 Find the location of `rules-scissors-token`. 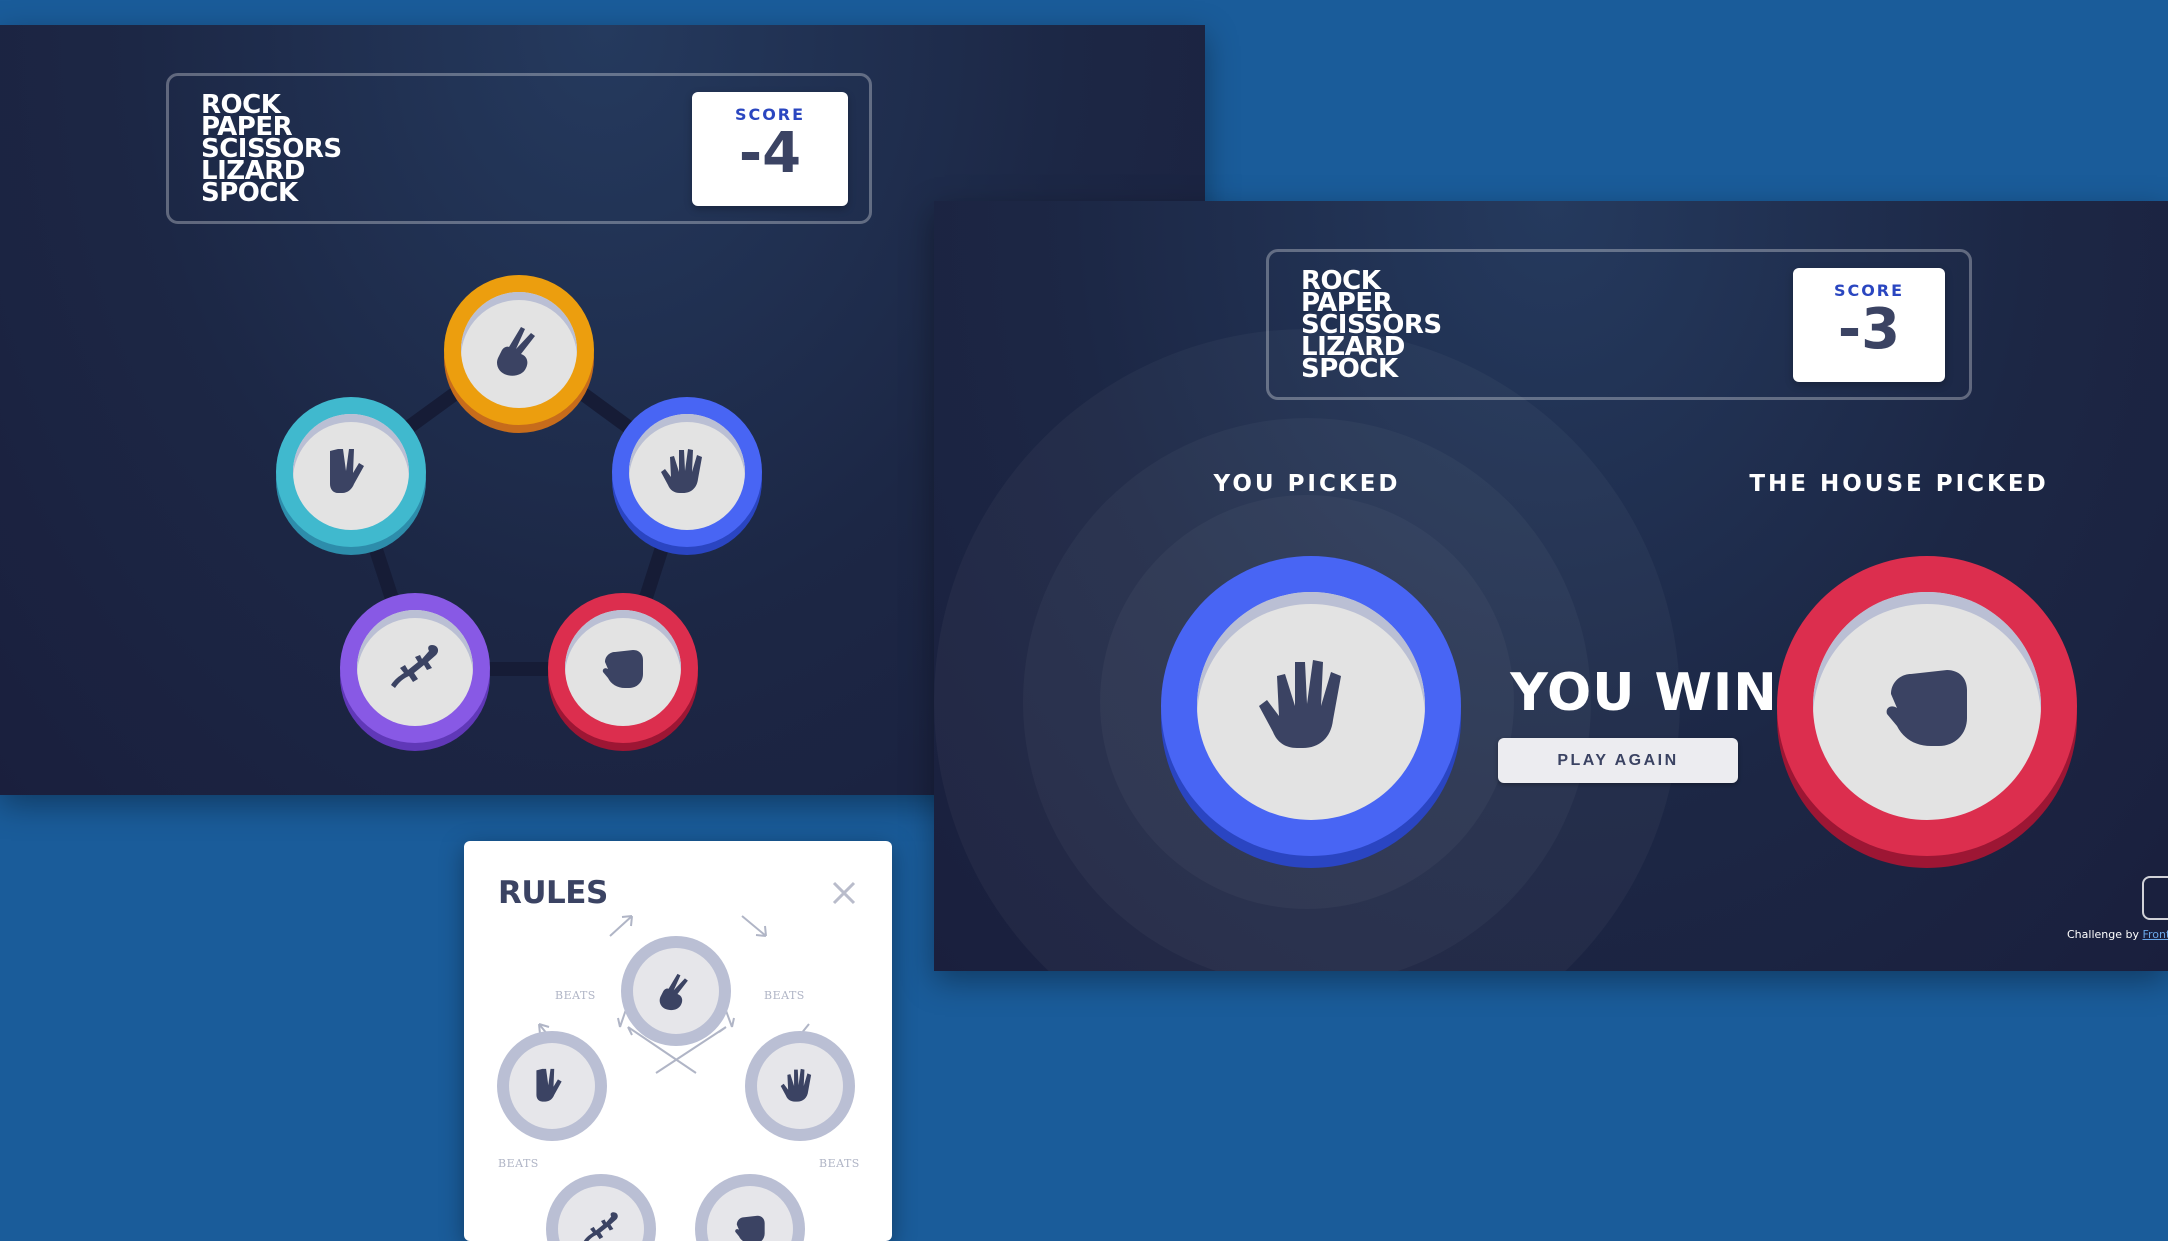

rules-scissors-token is located at coordinates (676, 991).